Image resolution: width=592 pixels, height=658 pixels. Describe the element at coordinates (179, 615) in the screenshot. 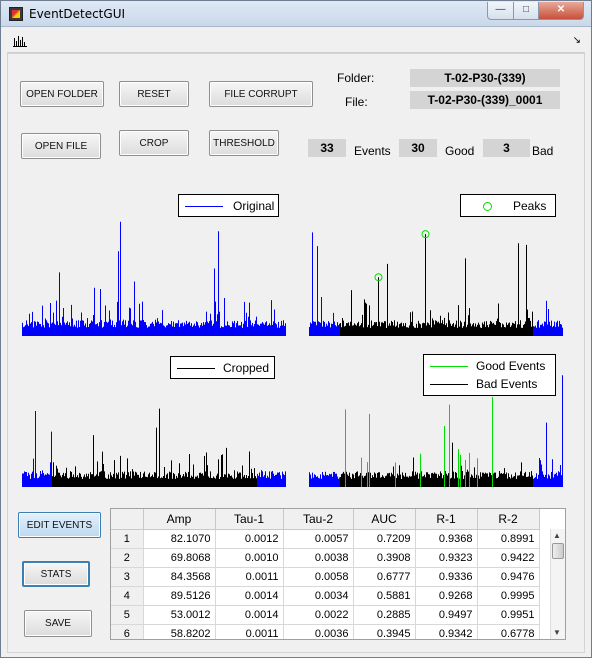

I see `table-cell: 53.0012` at that location.